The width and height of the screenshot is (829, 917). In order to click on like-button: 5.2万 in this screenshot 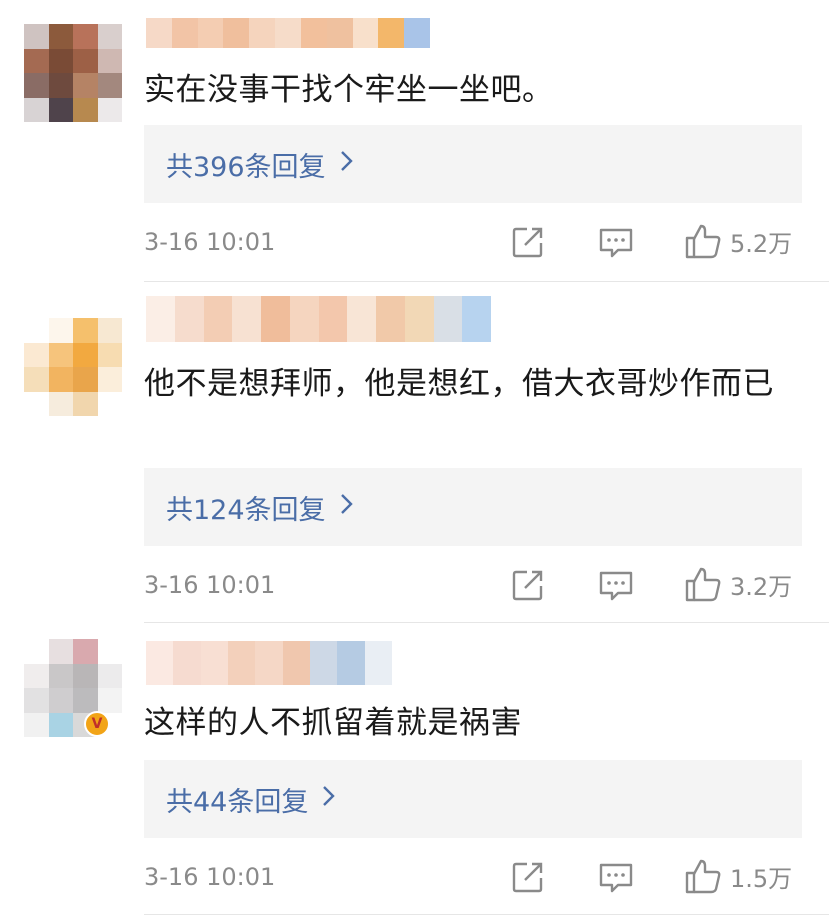, I will do `click(738, 241)`.